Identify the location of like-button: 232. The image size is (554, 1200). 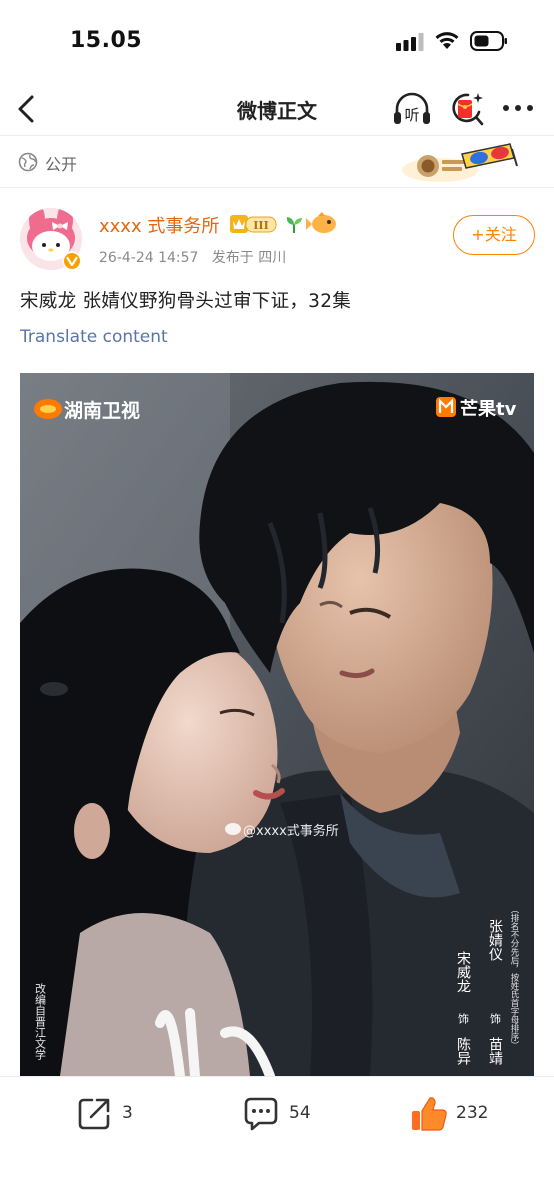
(455, 1115).